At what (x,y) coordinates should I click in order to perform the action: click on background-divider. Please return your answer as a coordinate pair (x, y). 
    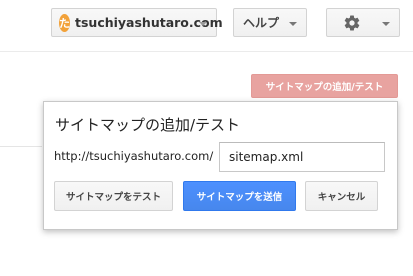
    Looking at the image, I should click on (21, 146).